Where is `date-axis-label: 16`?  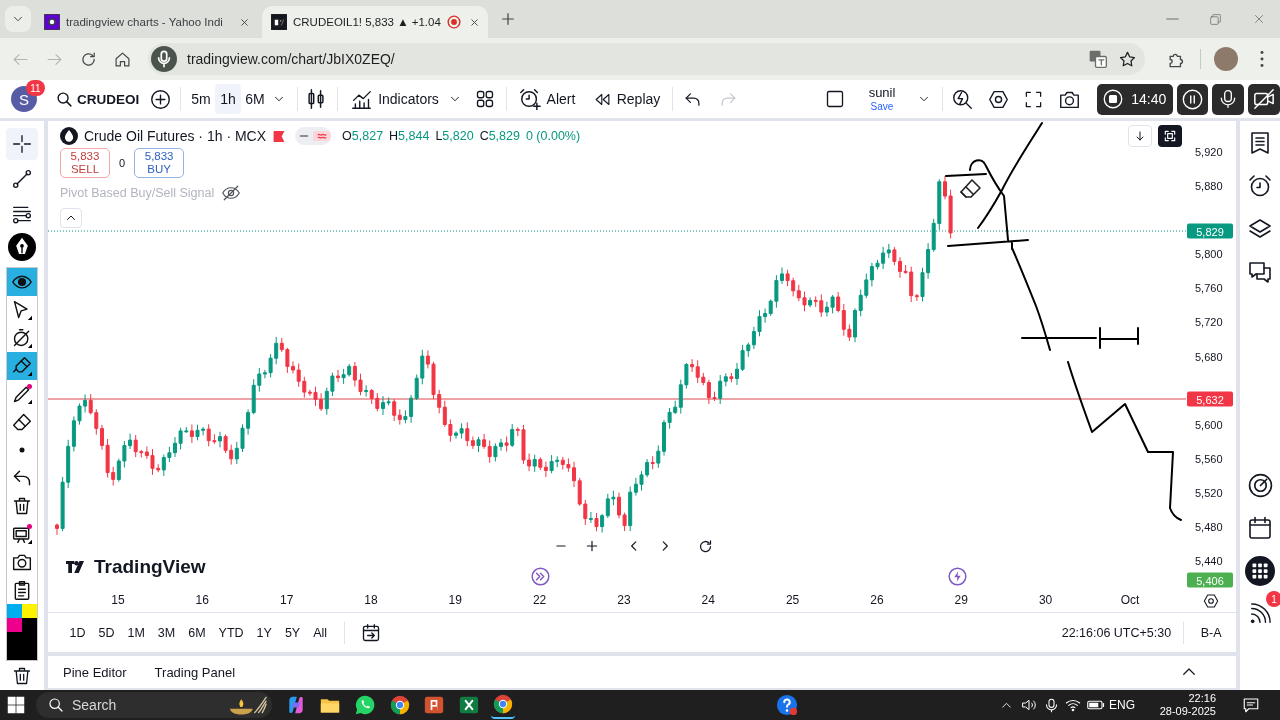
date-axis-label: 16 is located at coordinates (202, 600).